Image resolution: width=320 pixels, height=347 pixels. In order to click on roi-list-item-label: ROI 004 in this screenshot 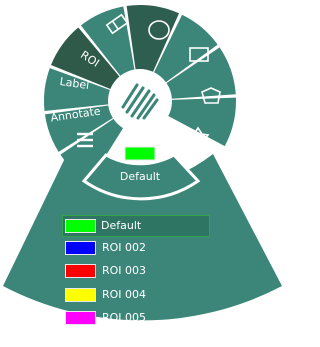, I will do `click(124, 294)`.